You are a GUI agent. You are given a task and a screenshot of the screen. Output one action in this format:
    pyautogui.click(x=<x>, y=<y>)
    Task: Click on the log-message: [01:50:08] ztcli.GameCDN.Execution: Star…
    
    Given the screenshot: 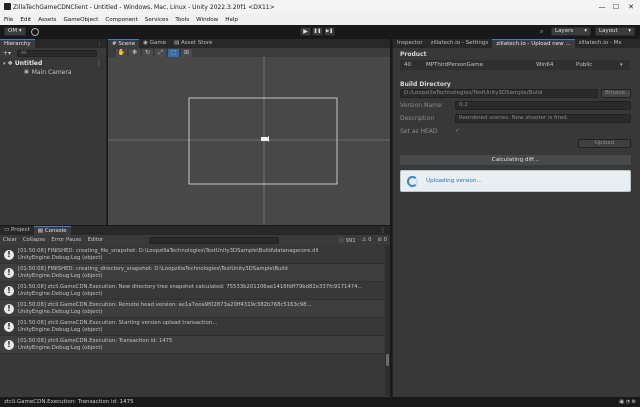 What is the action you would take?
    pyautogui.click(x=118, y=322)
    